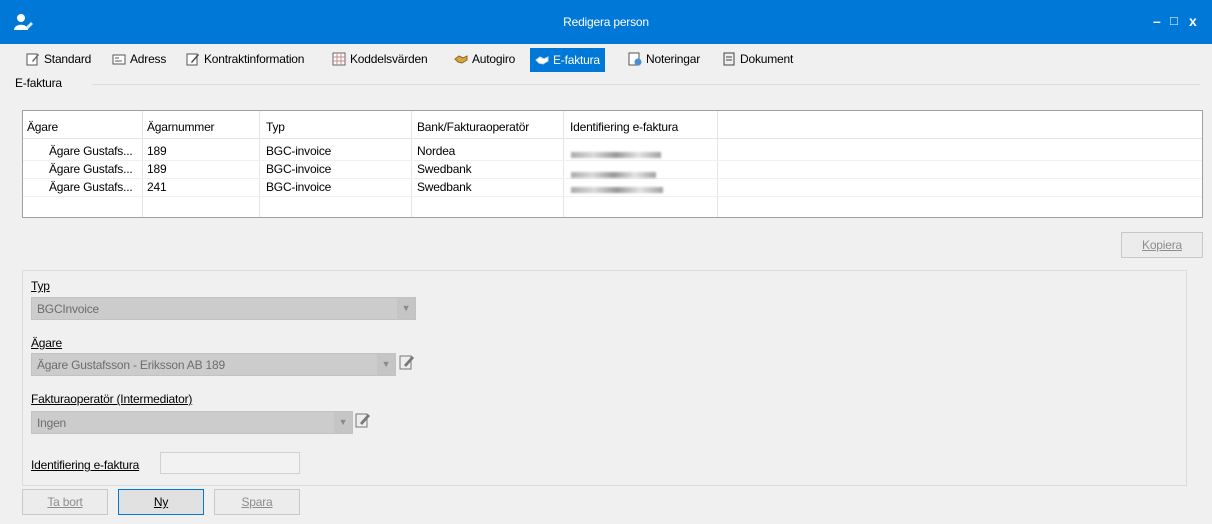 This screenshot has height=524, width=1212. Describe the element at coordinates (339, 59) in the screenshot. I see `grid-table-icon` at that location.